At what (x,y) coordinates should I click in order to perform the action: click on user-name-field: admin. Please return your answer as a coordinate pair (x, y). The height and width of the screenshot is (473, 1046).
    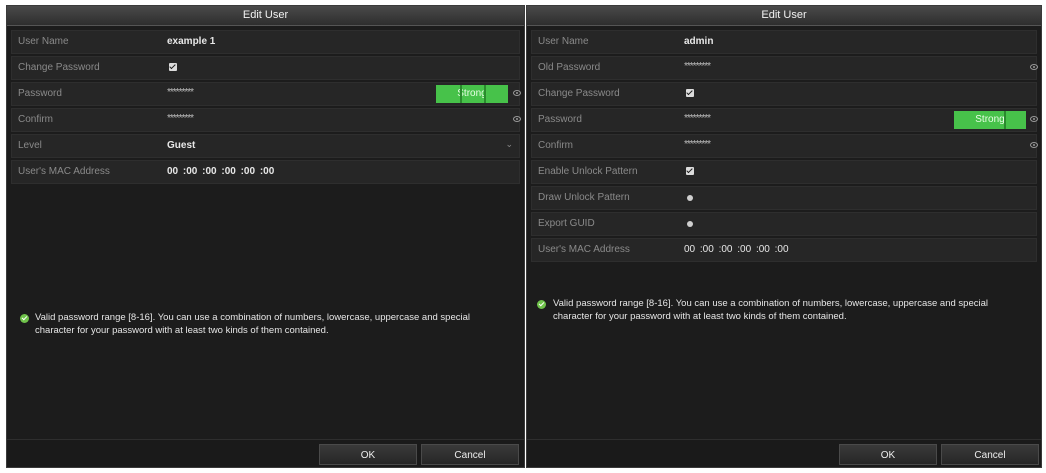
    Looking at the image, I should click on (698, 42).